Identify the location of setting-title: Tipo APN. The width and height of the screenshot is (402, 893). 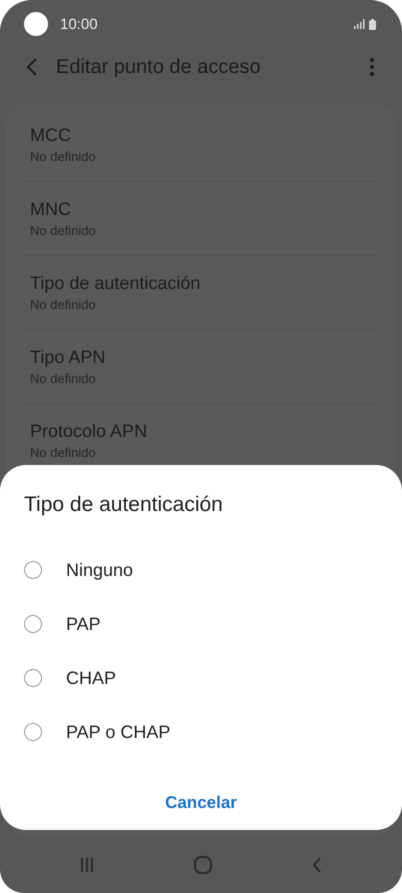
(68, 357).